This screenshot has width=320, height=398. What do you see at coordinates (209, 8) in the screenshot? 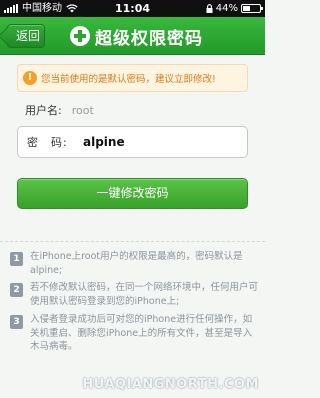
I see `lock-icon` at bounding box center [209, 8].